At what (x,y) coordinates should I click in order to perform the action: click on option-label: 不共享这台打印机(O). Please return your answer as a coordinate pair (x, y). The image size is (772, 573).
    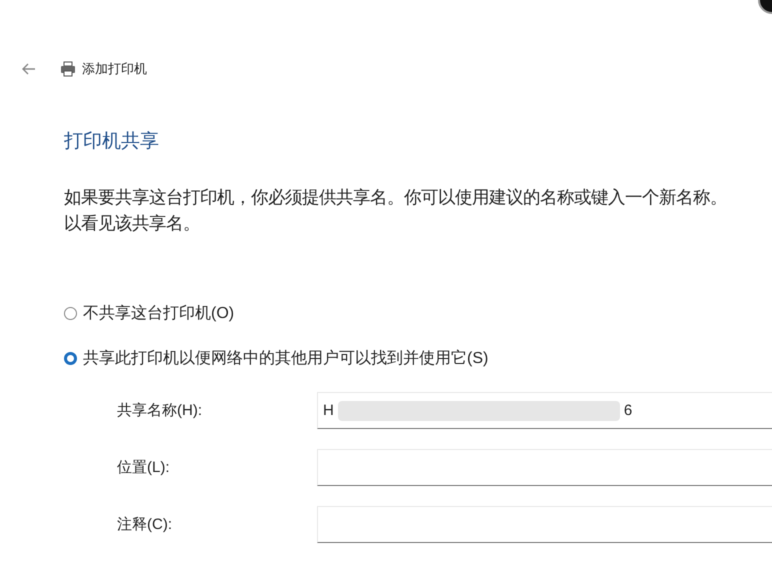
    Looking at the image, I should click on (158, 314).